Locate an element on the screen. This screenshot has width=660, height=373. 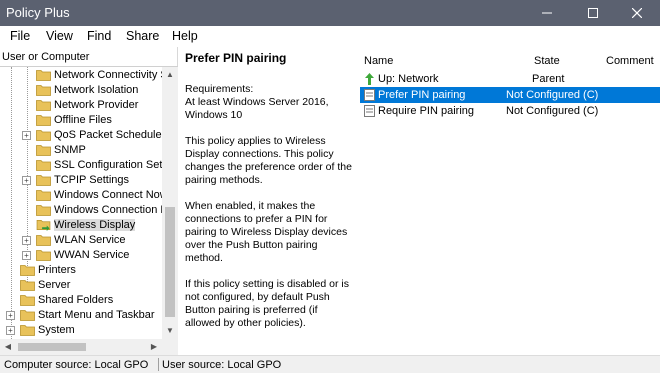
tree-item: SSL Configuration Setti is located at coordinates (81, 165).